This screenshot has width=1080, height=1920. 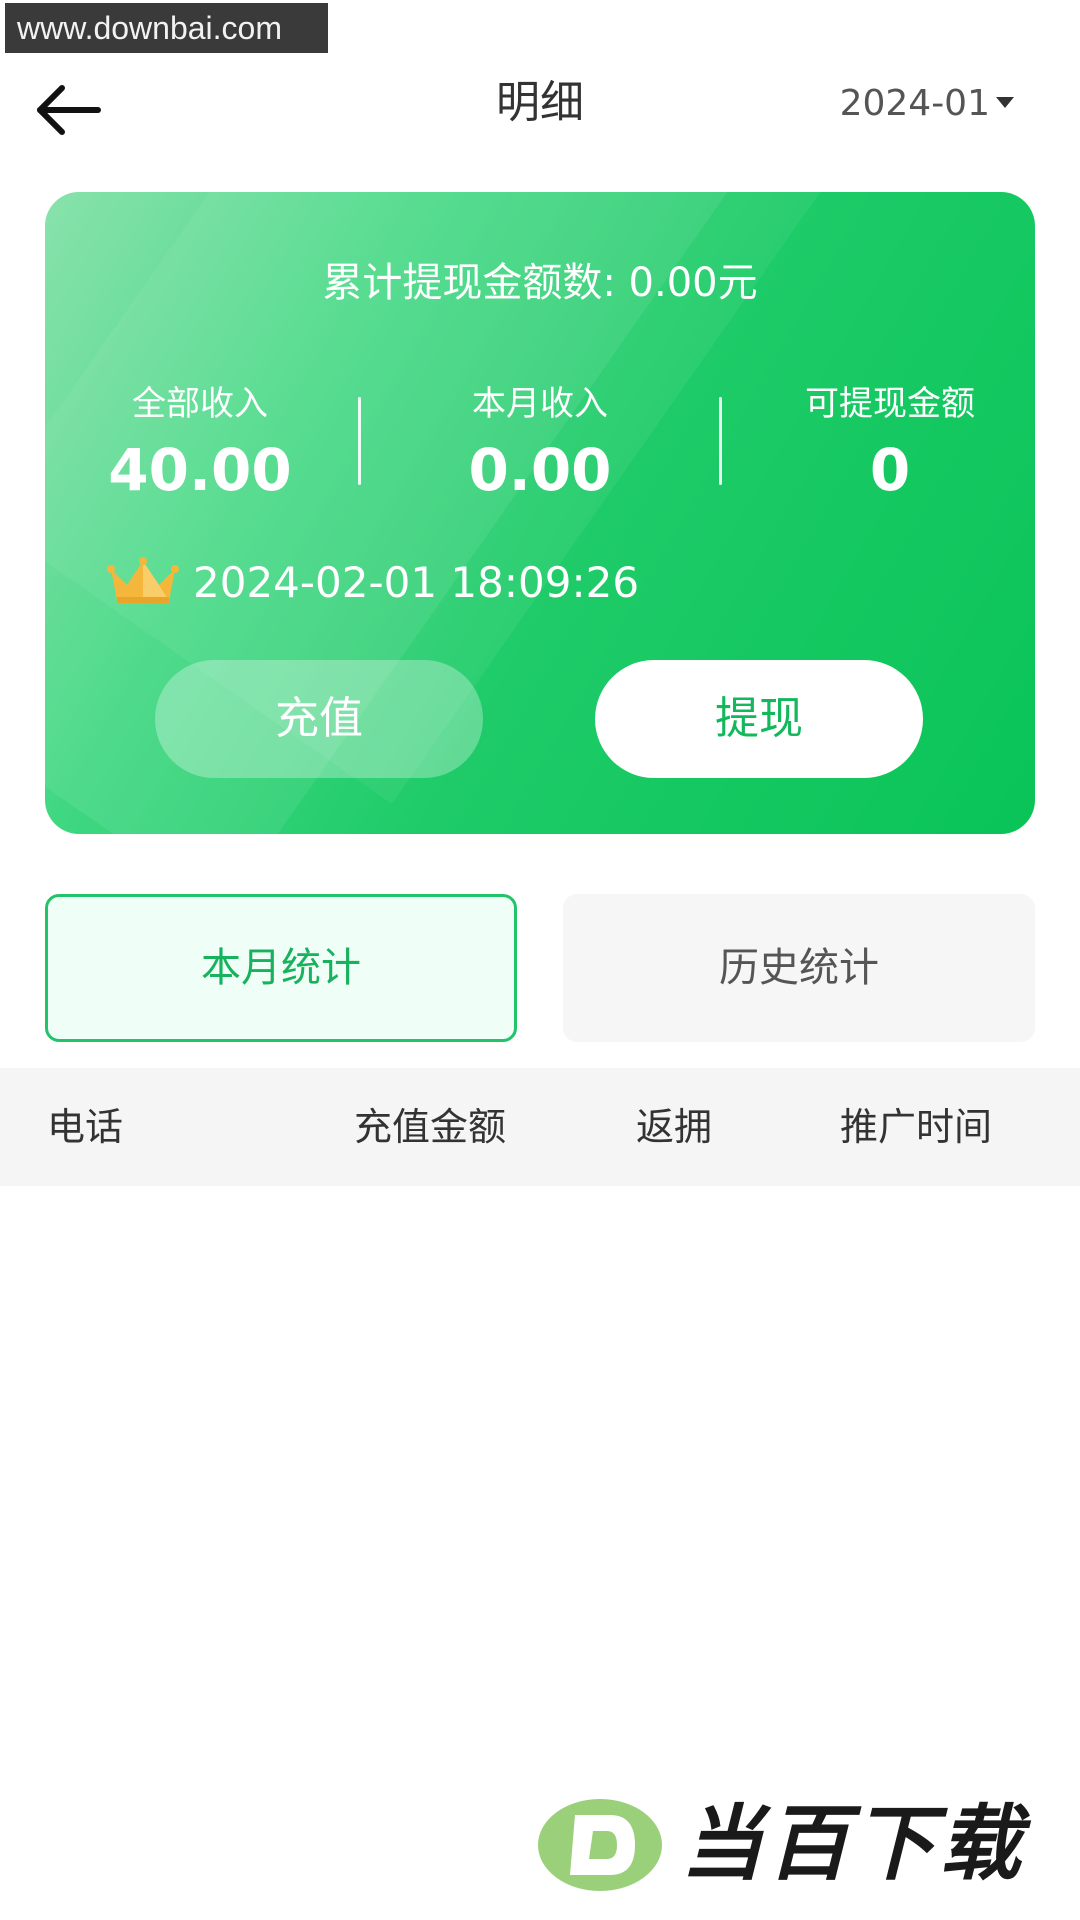 I want to click on crown-icon, so click(x=143, y=580).